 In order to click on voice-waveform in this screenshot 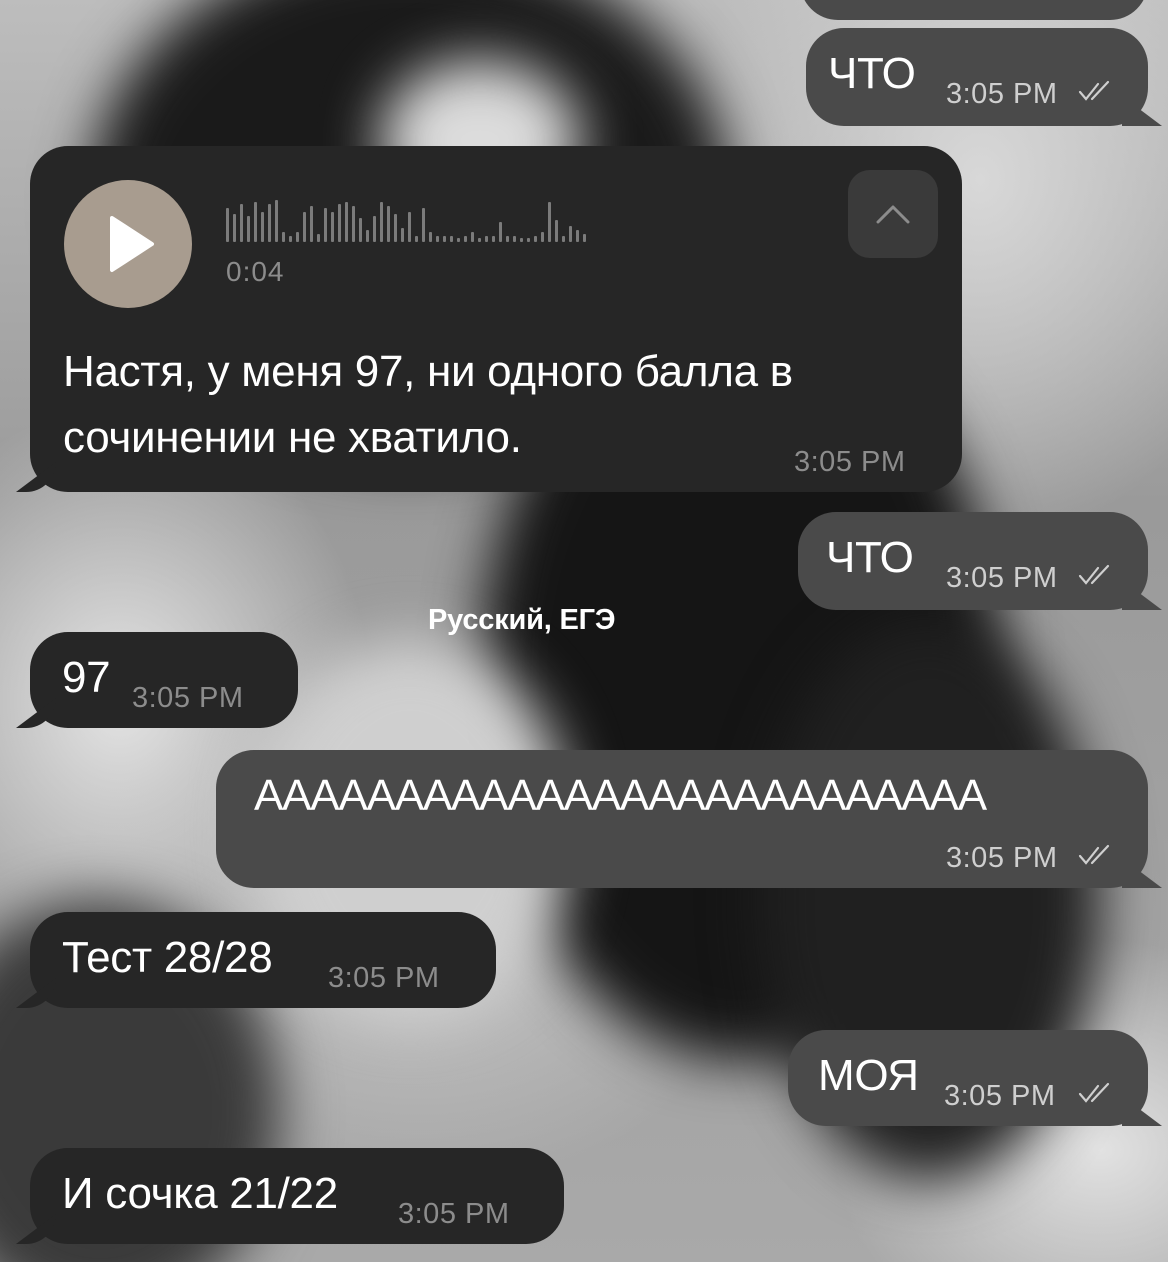, I will do `click(406, 220)`.